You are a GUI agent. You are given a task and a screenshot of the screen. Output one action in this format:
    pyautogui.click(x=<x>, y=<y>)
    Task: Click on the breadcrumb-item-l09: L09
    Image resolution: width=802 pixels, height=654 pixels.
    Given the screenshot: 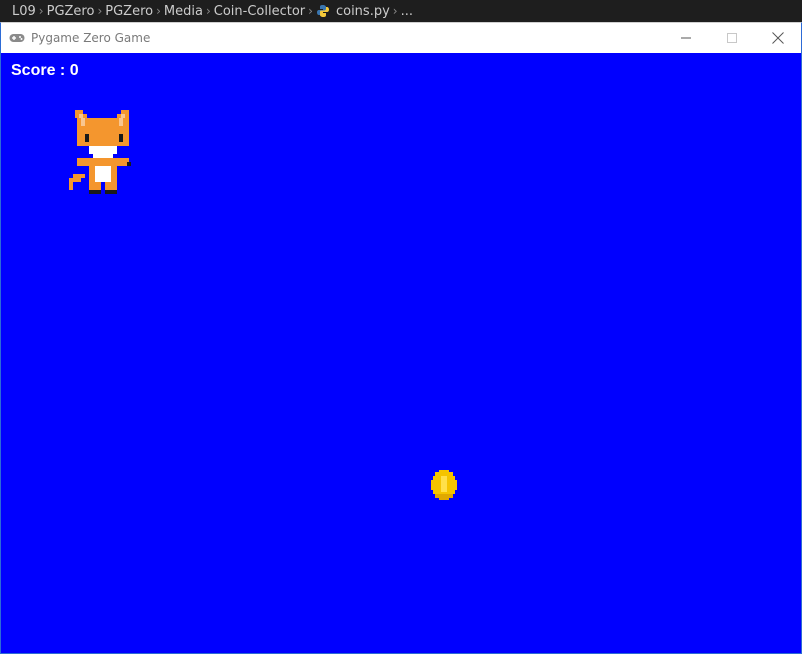 What is the action you would take?
    pyautogui.click(x=24, y=11)
    